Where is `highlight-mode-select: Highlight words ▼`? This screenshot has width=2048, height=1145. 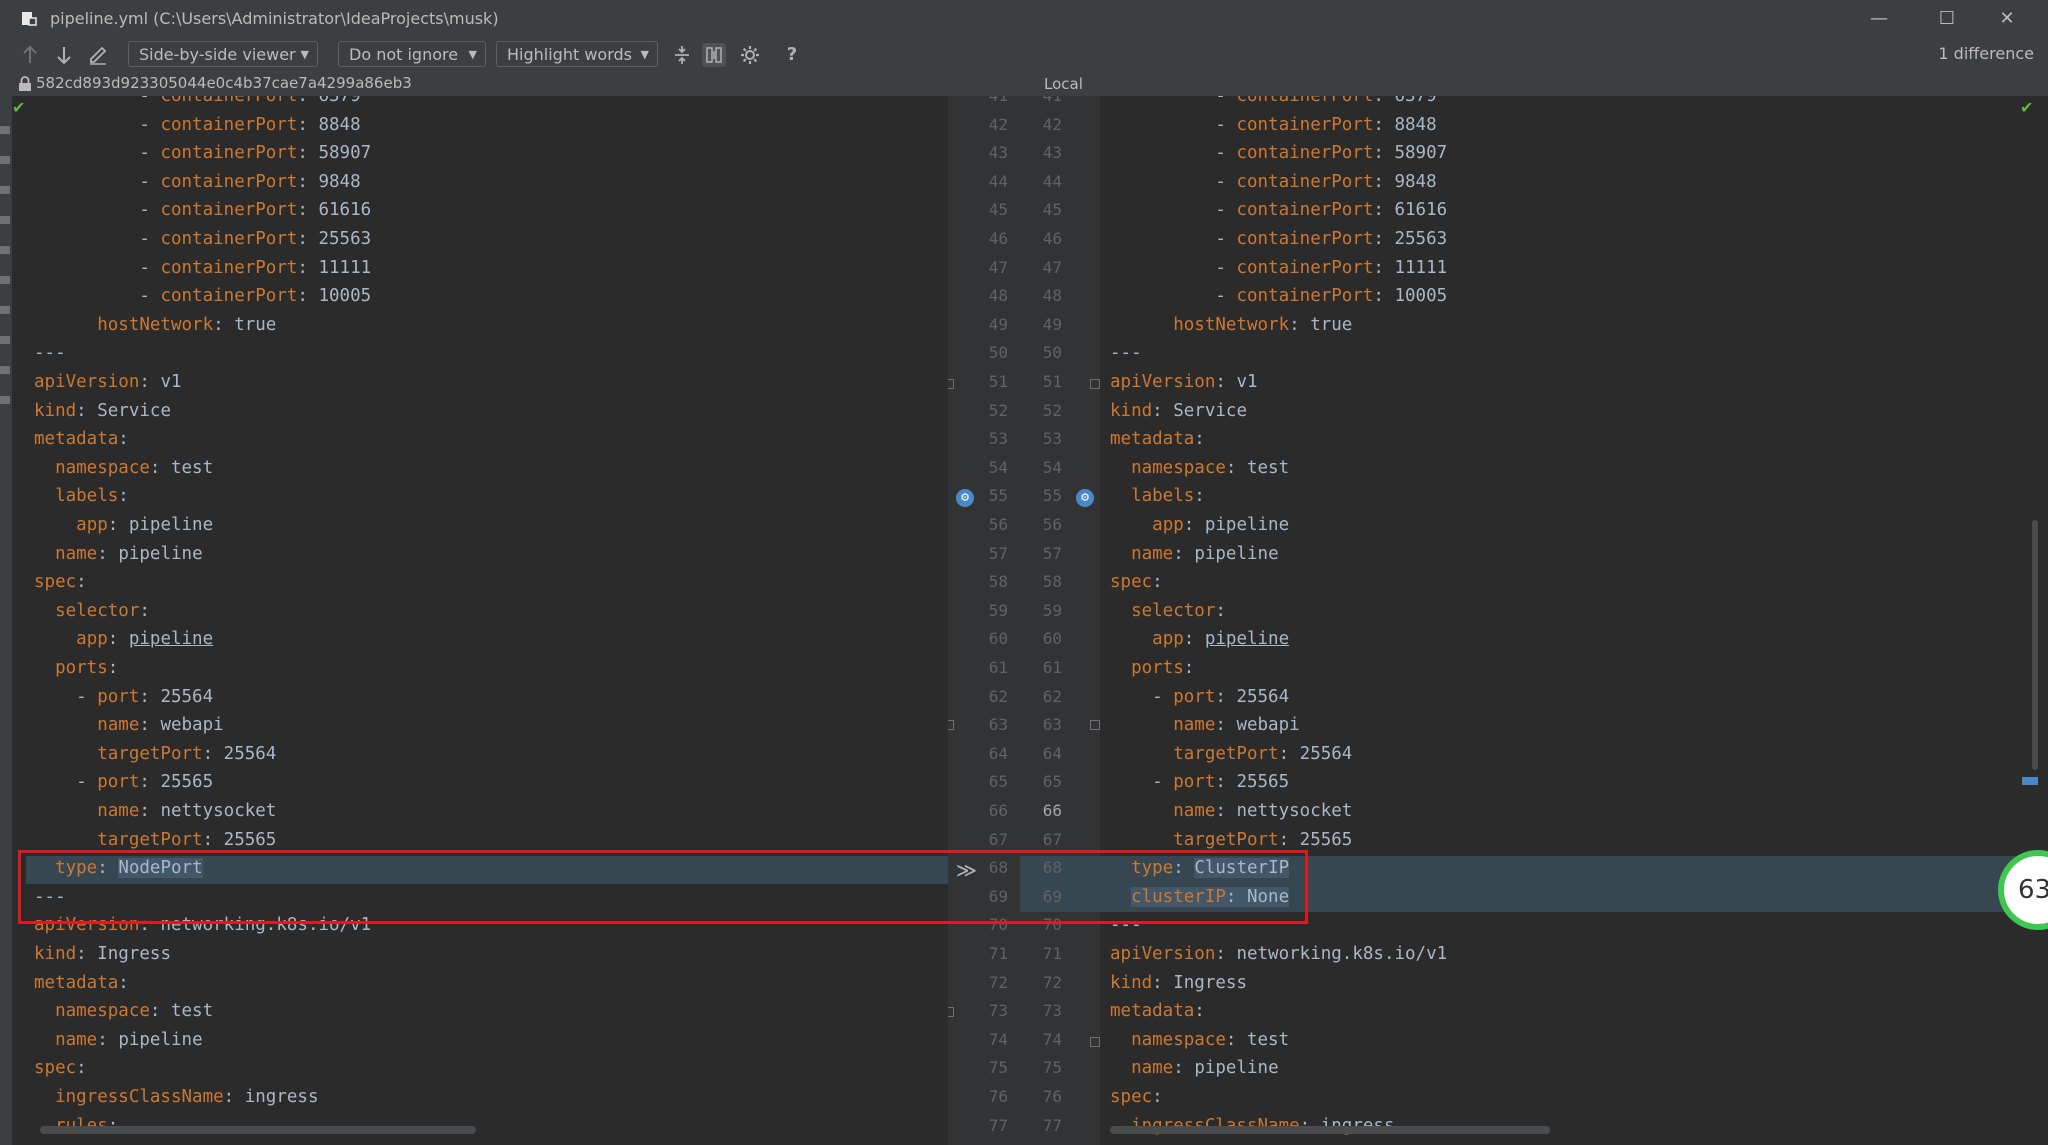 highlight-mode-select: Highlight words ▼ is located at coordinates (577, 54).